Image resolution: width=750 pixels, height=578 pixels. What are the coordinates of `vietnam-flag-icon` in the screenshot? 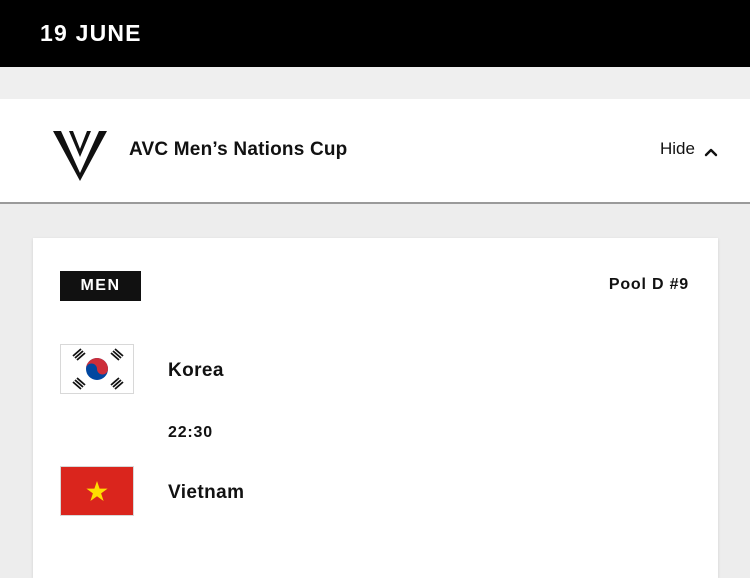 It's located at (97, 491).